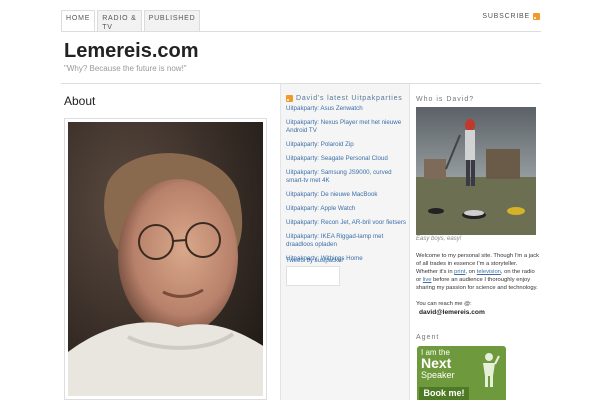  What do you see at coordinates (314, 261) in the screenshot?
I see `tweets-link: Tweets by susipacker` at bounding box center [314, 261].